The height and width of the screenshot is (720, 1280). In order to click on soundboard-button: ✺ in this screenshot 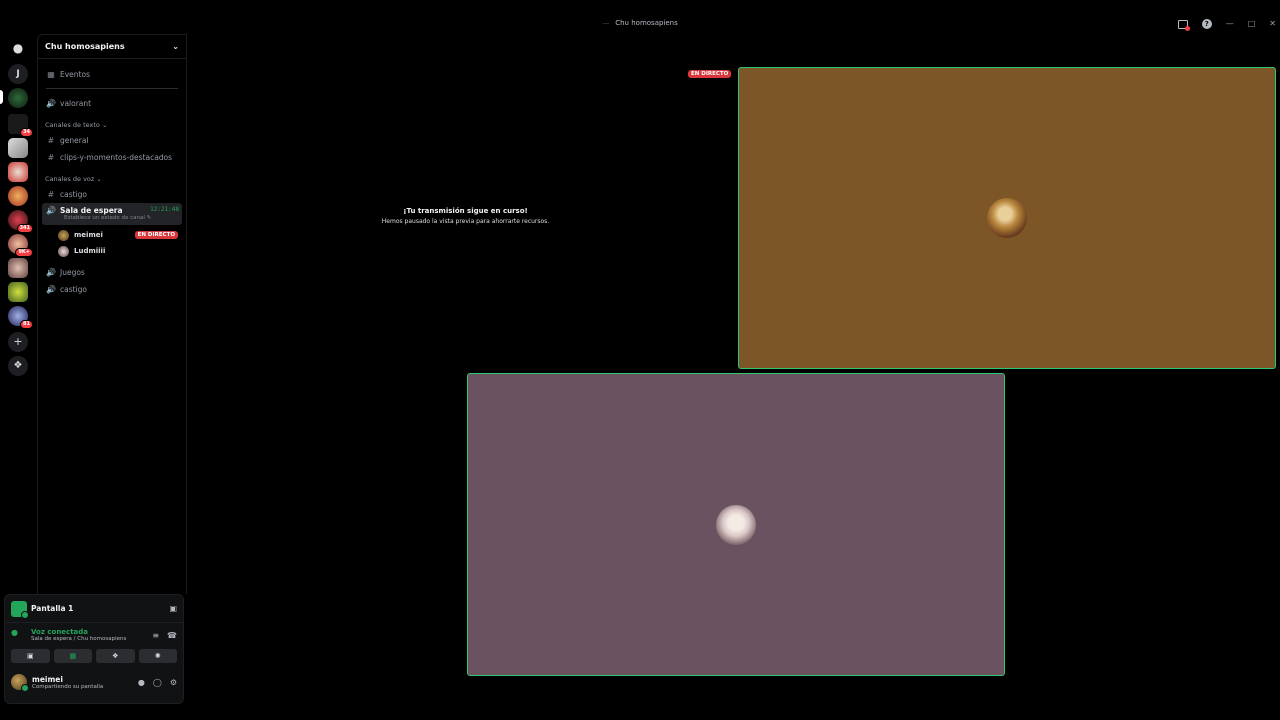, I will do `click(157, 656)`.